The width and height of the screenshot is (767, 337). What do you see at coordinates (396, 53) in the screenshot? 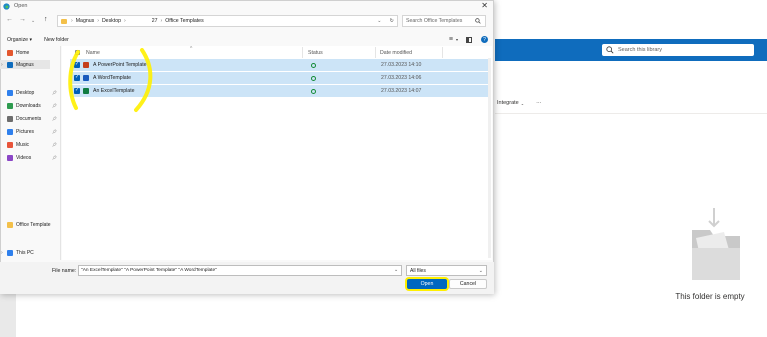
I see `column-date-modified: Date modified` at bounding box center [396, 53].